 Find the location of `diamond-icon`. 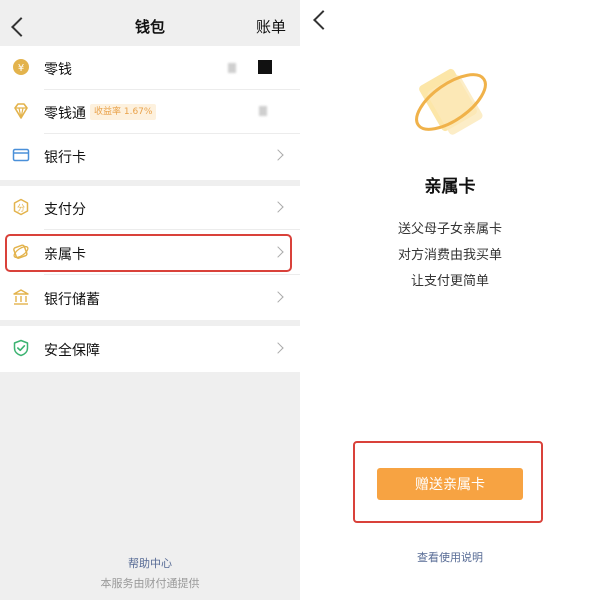

diamond-icon is located at coordinates (21, 111).